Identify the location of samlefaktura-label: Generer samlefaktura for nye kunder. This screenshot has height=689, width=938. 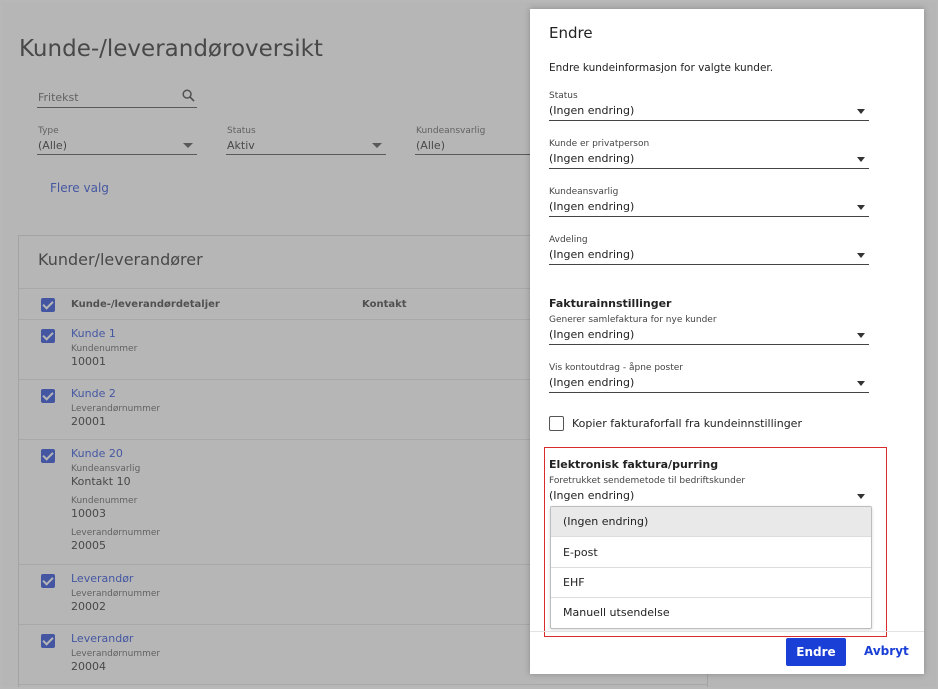
(633, 320).